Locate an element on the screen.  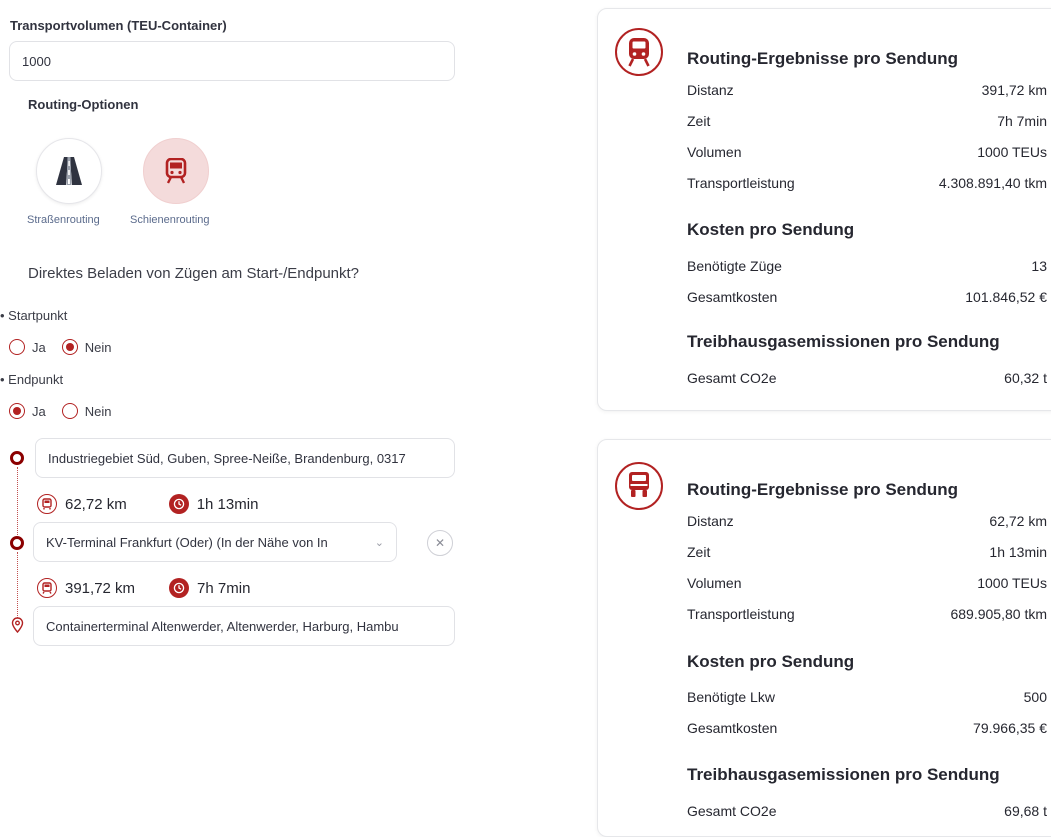
leg-1-summary: 62,72 km 1h 13min is located at coordinates (147, 504).